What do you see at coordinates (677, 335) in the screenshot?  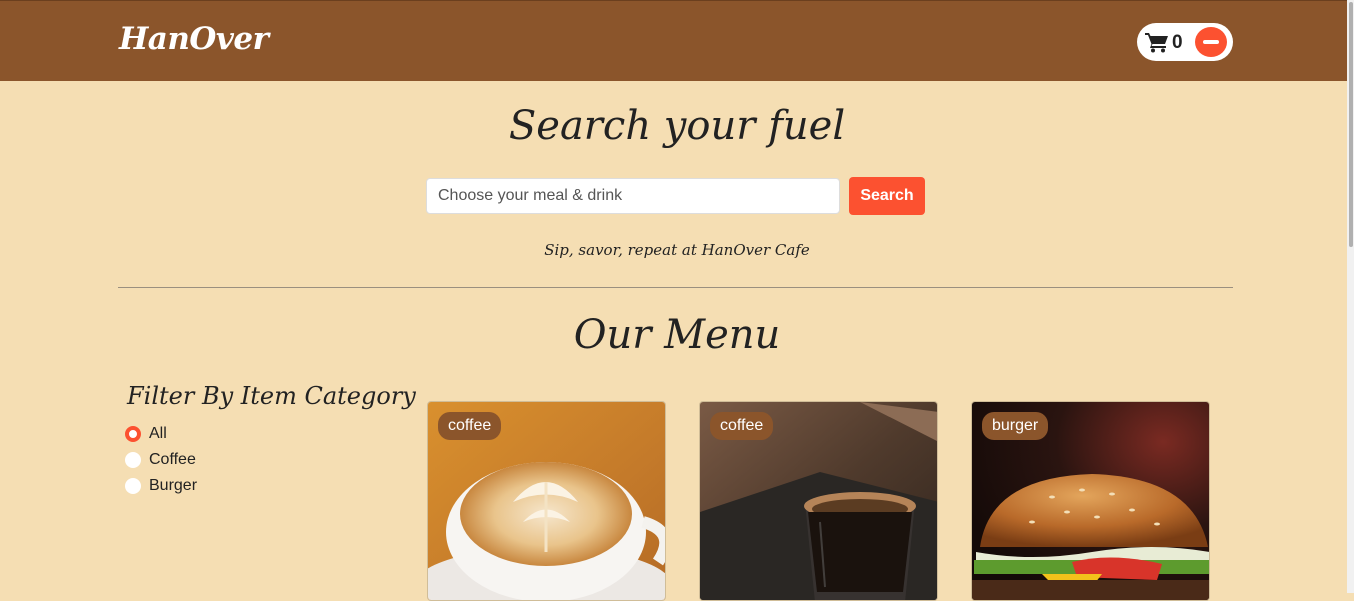 I see `menu-title: Our Menu` at bounding box center [677, 335].